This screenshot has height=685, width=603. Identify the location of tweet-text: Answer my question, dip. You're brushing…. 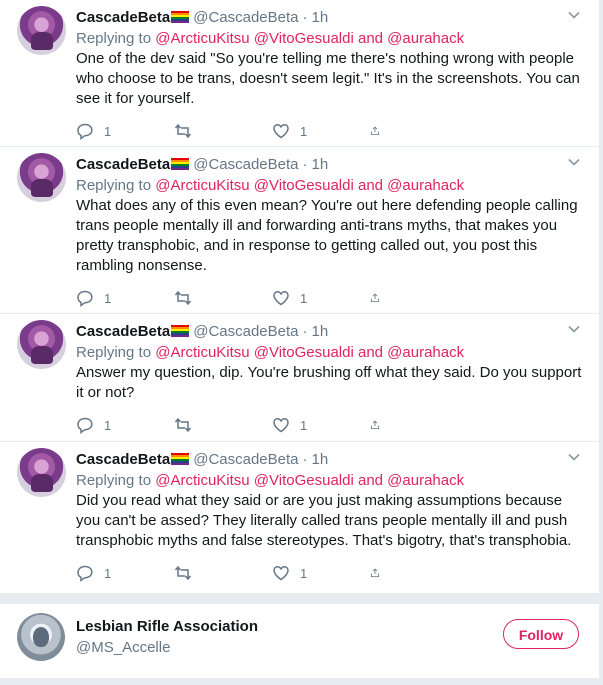
(331, 382).